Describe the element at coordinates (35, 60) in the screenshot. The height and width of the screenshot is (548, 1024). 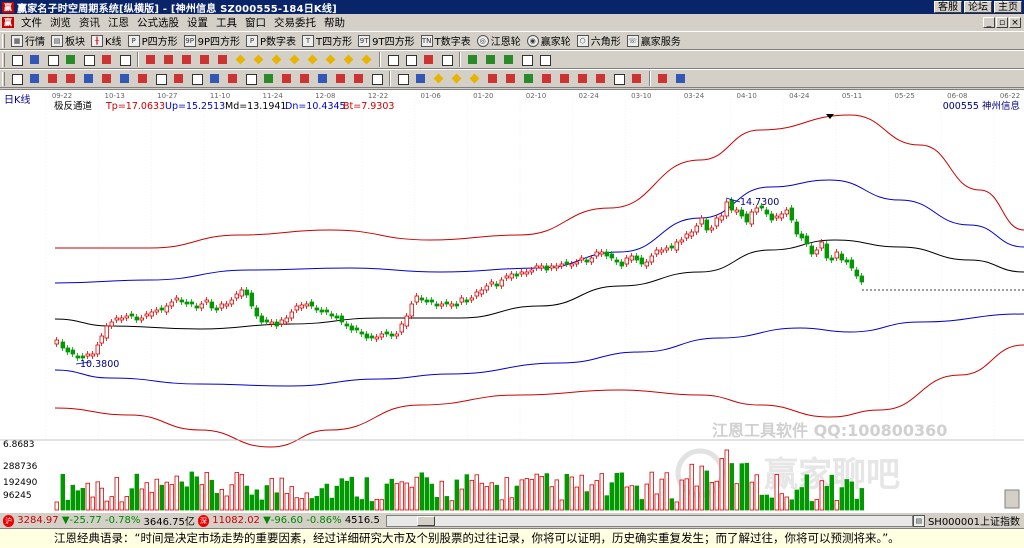
I see `zoom-icon` at that location.